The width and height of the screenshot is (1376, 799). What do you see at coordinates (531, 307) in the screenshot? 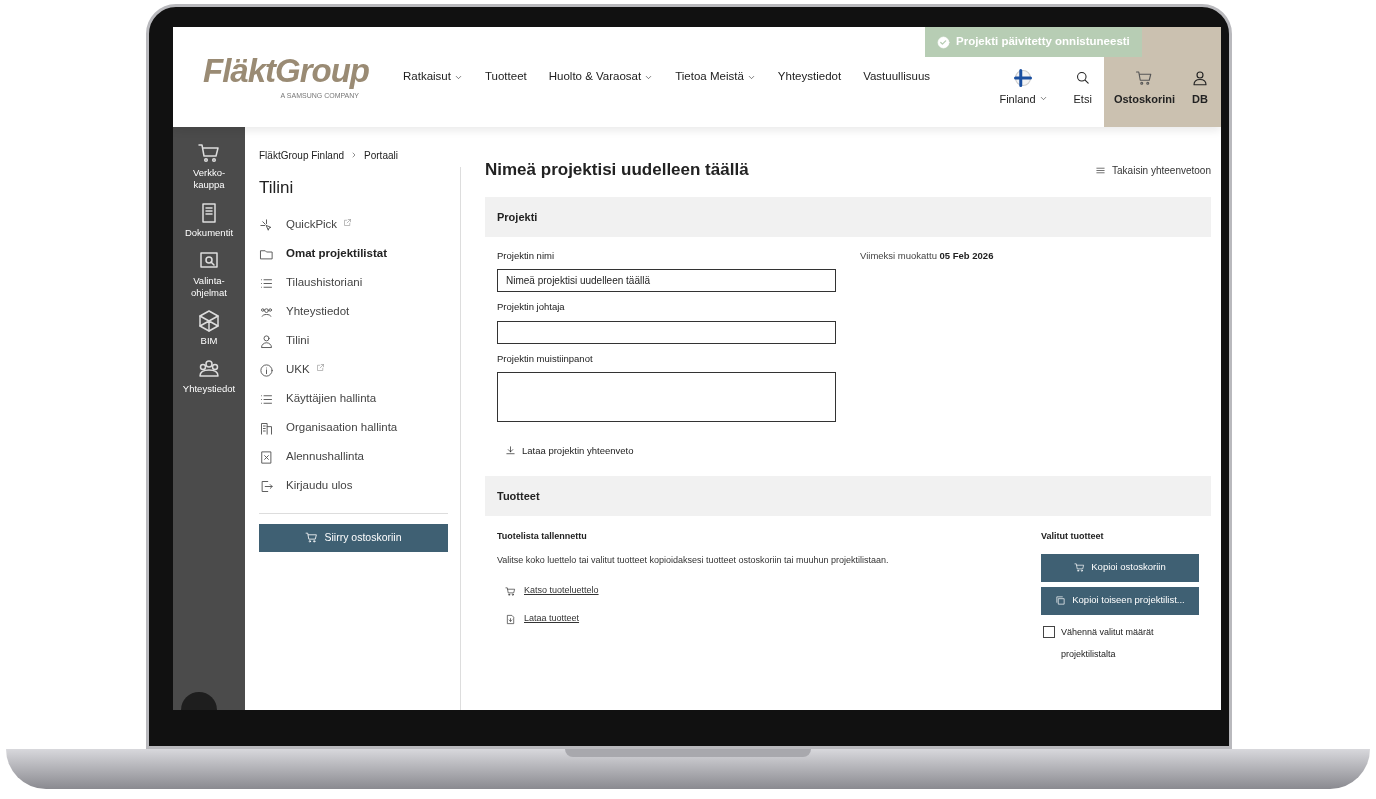
I see `field-label: Projektin johtaja` at bounding box center [531, 307].